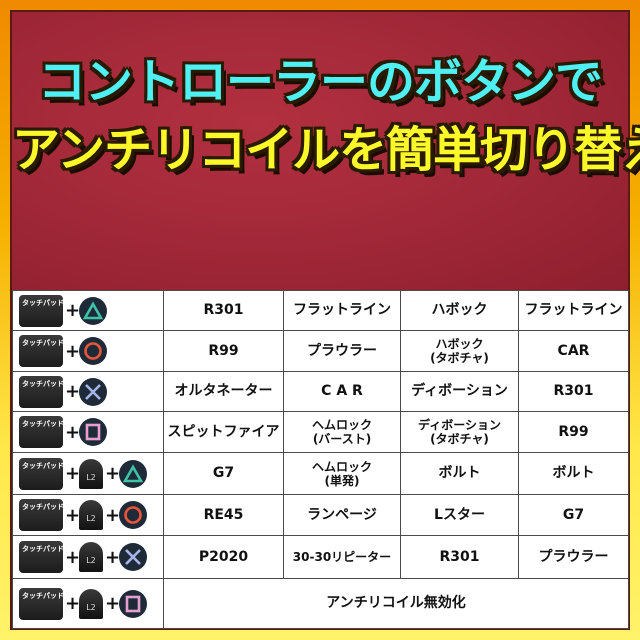  What do you see at coordinates (223, 515) in the screenshot?
I see `weapon-cell: RE45` at bounding box center [223, 515].